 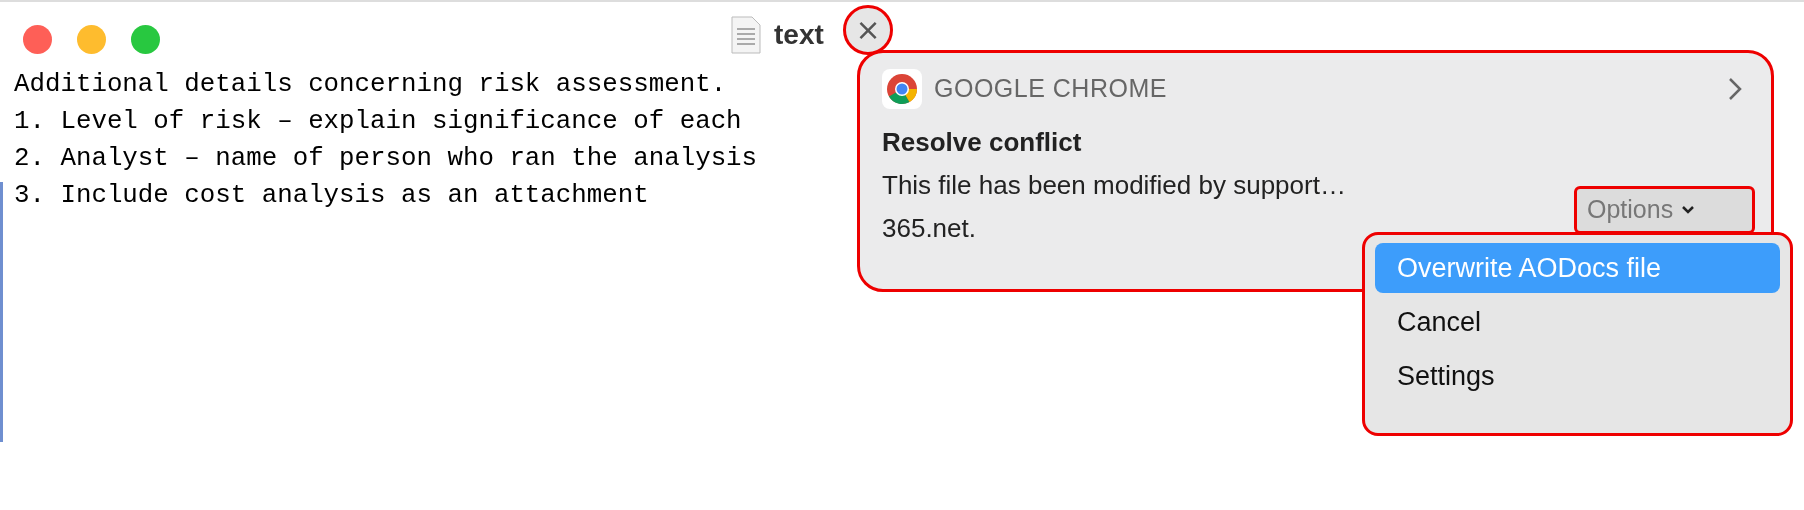 I want to click on notification-message: 365.net., so click(x=929, y=228).